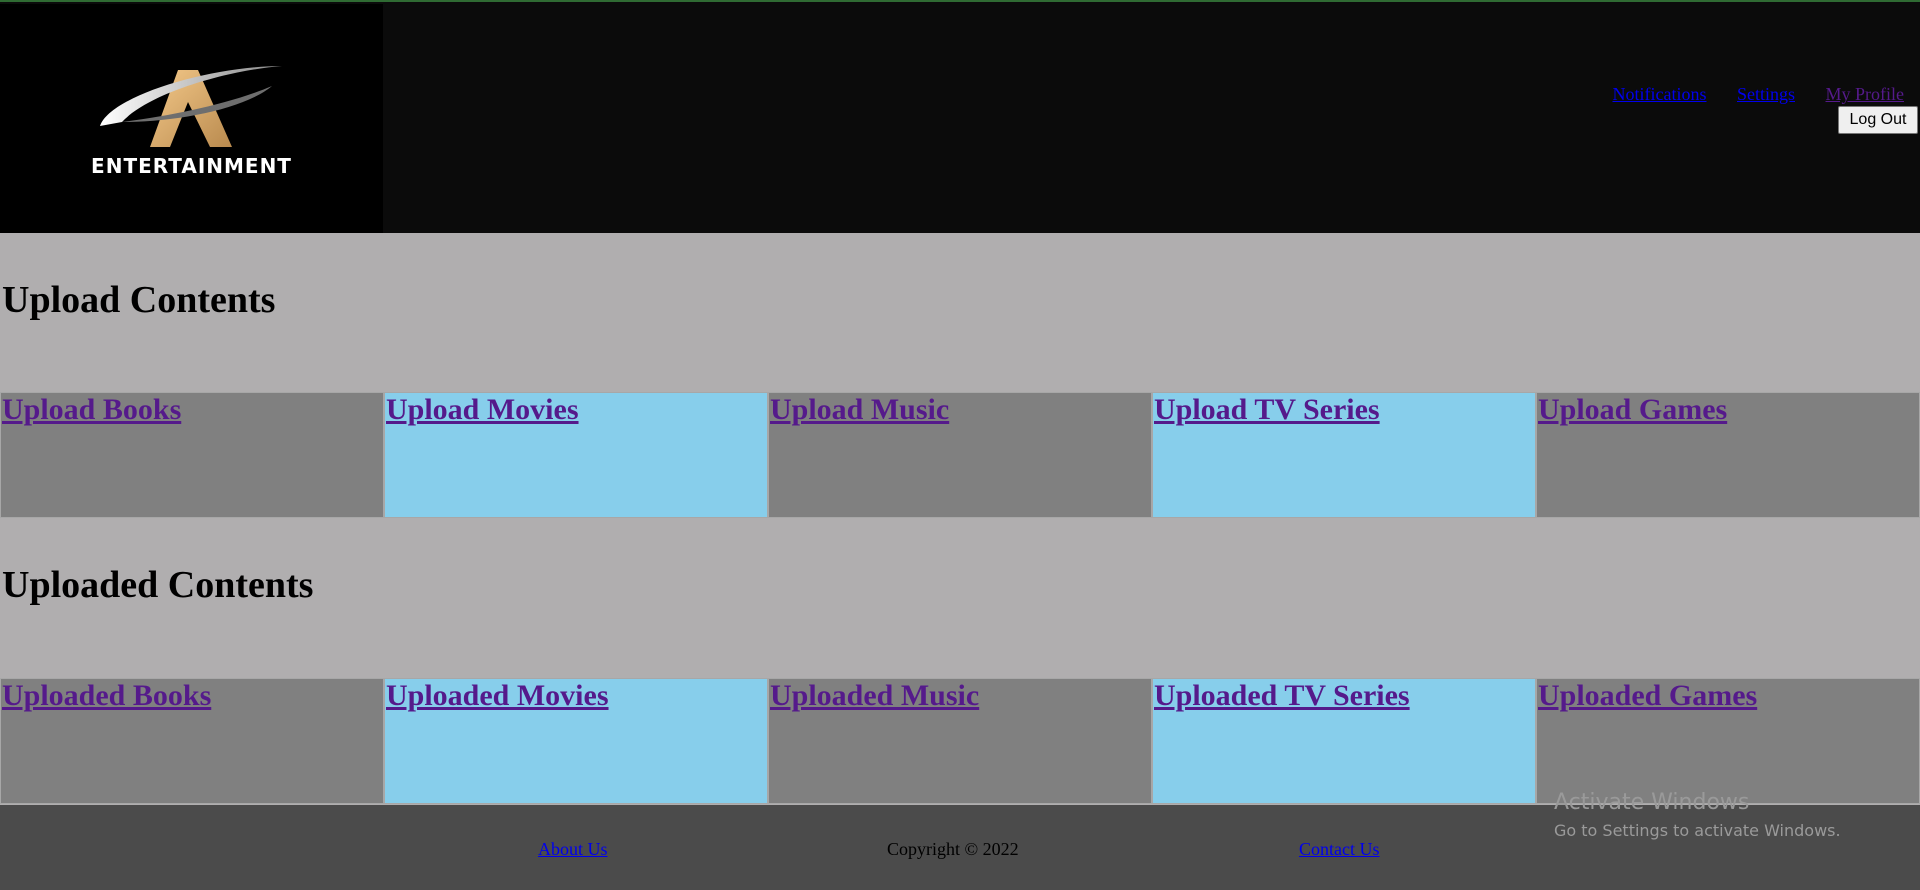  What do you see at coordinates (482, 410) in the screenshot?
I see `upload-movies-link: Upload Movies` at bounding box center [482, 410].